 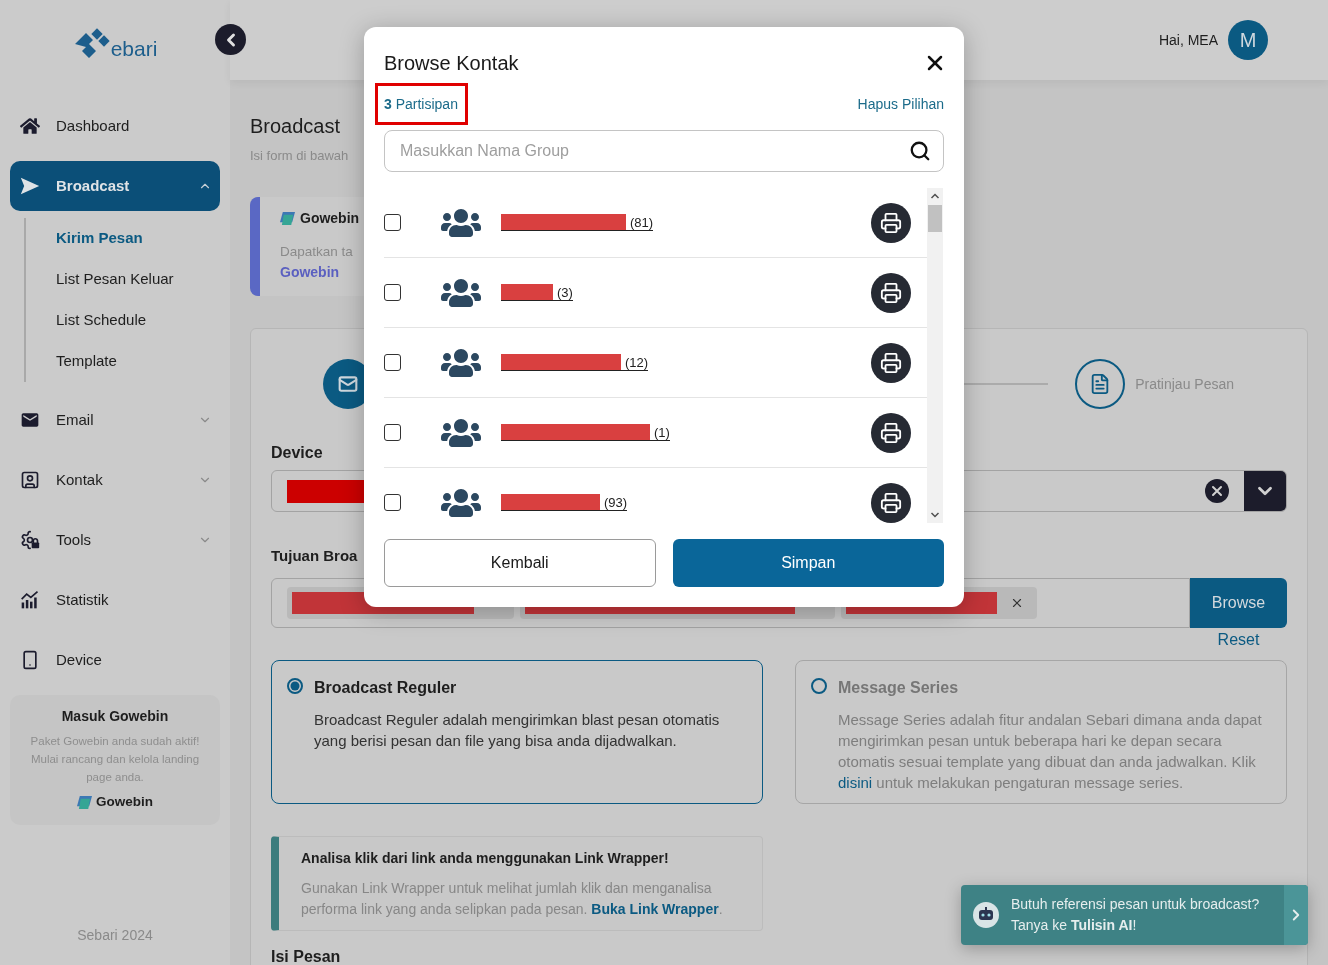 I want to click on home-icon, so click(x=30, y=126).